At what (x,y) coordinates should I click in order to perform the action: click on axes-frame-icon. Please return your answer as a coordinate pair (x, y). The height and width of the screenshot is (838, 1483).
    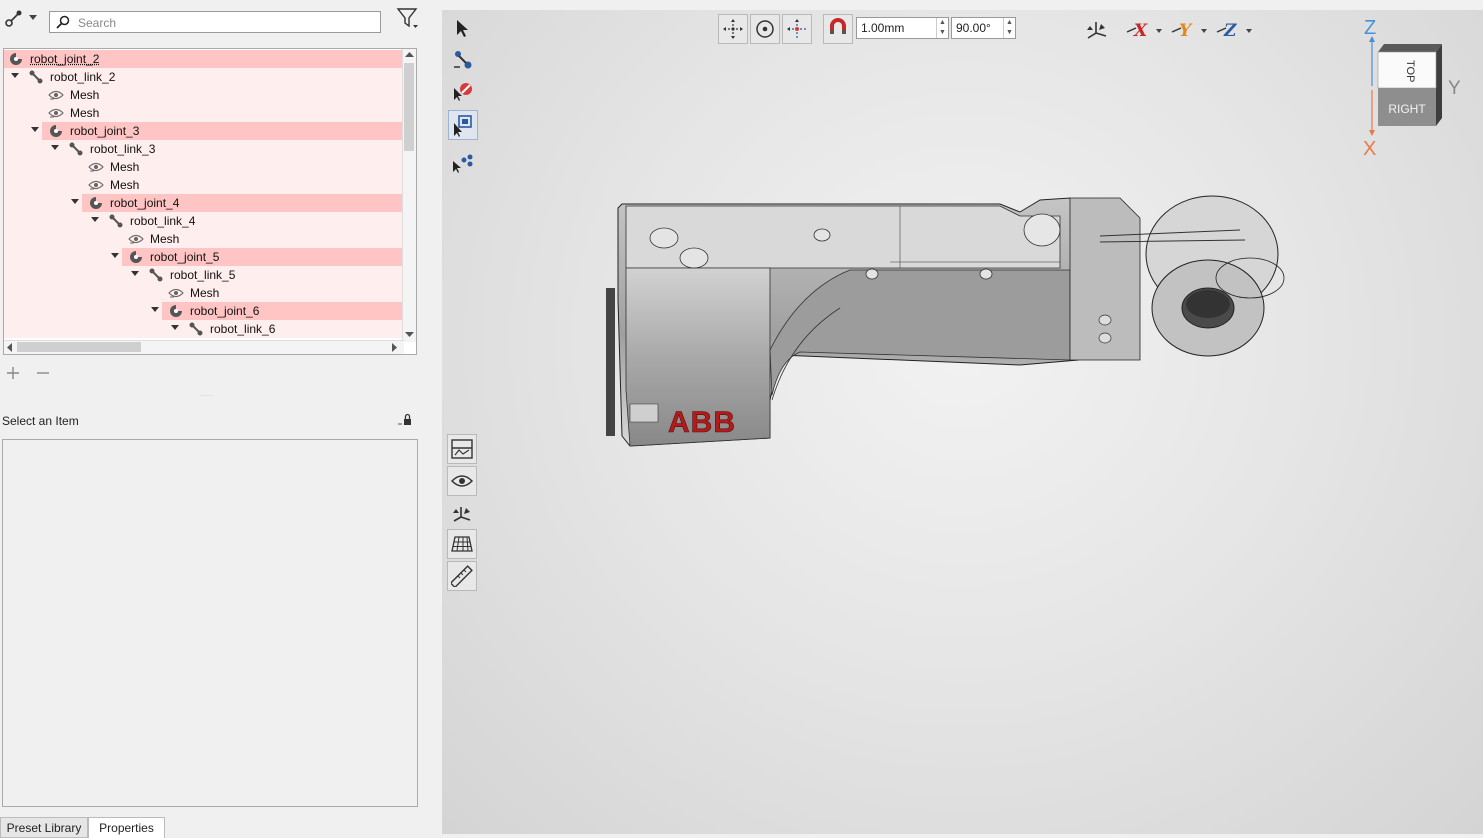
    Looking at the image, I should click on (1097, 30).